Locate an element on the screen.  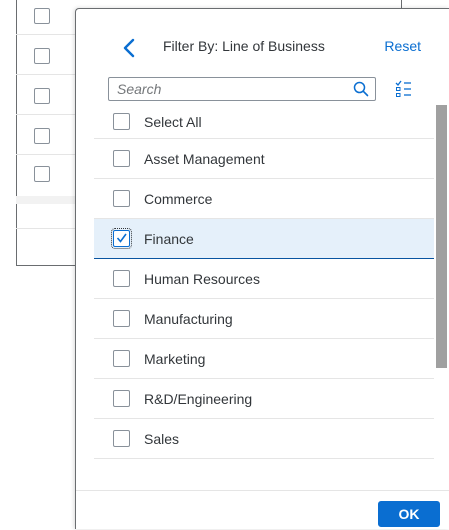
list-item-label: R&D/Engineering is located at coordinates (198, 398).